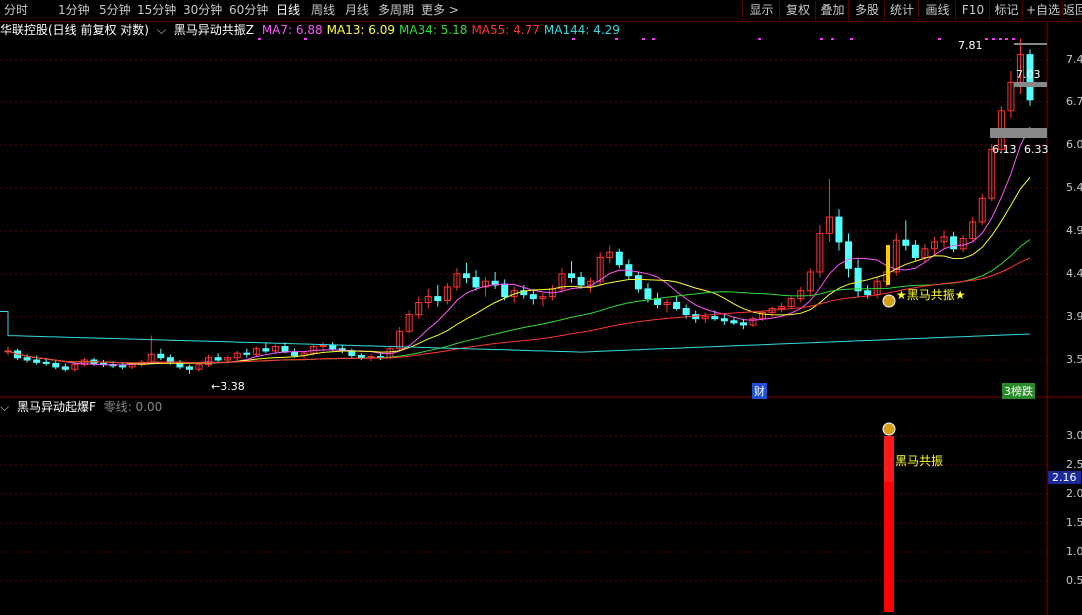 The image size is (1082, 615). What do you see at coordinates (1074, 551) in the screenshot?
I see `lower-axis-tick: 1.0` at bounding box center [1074, 551].